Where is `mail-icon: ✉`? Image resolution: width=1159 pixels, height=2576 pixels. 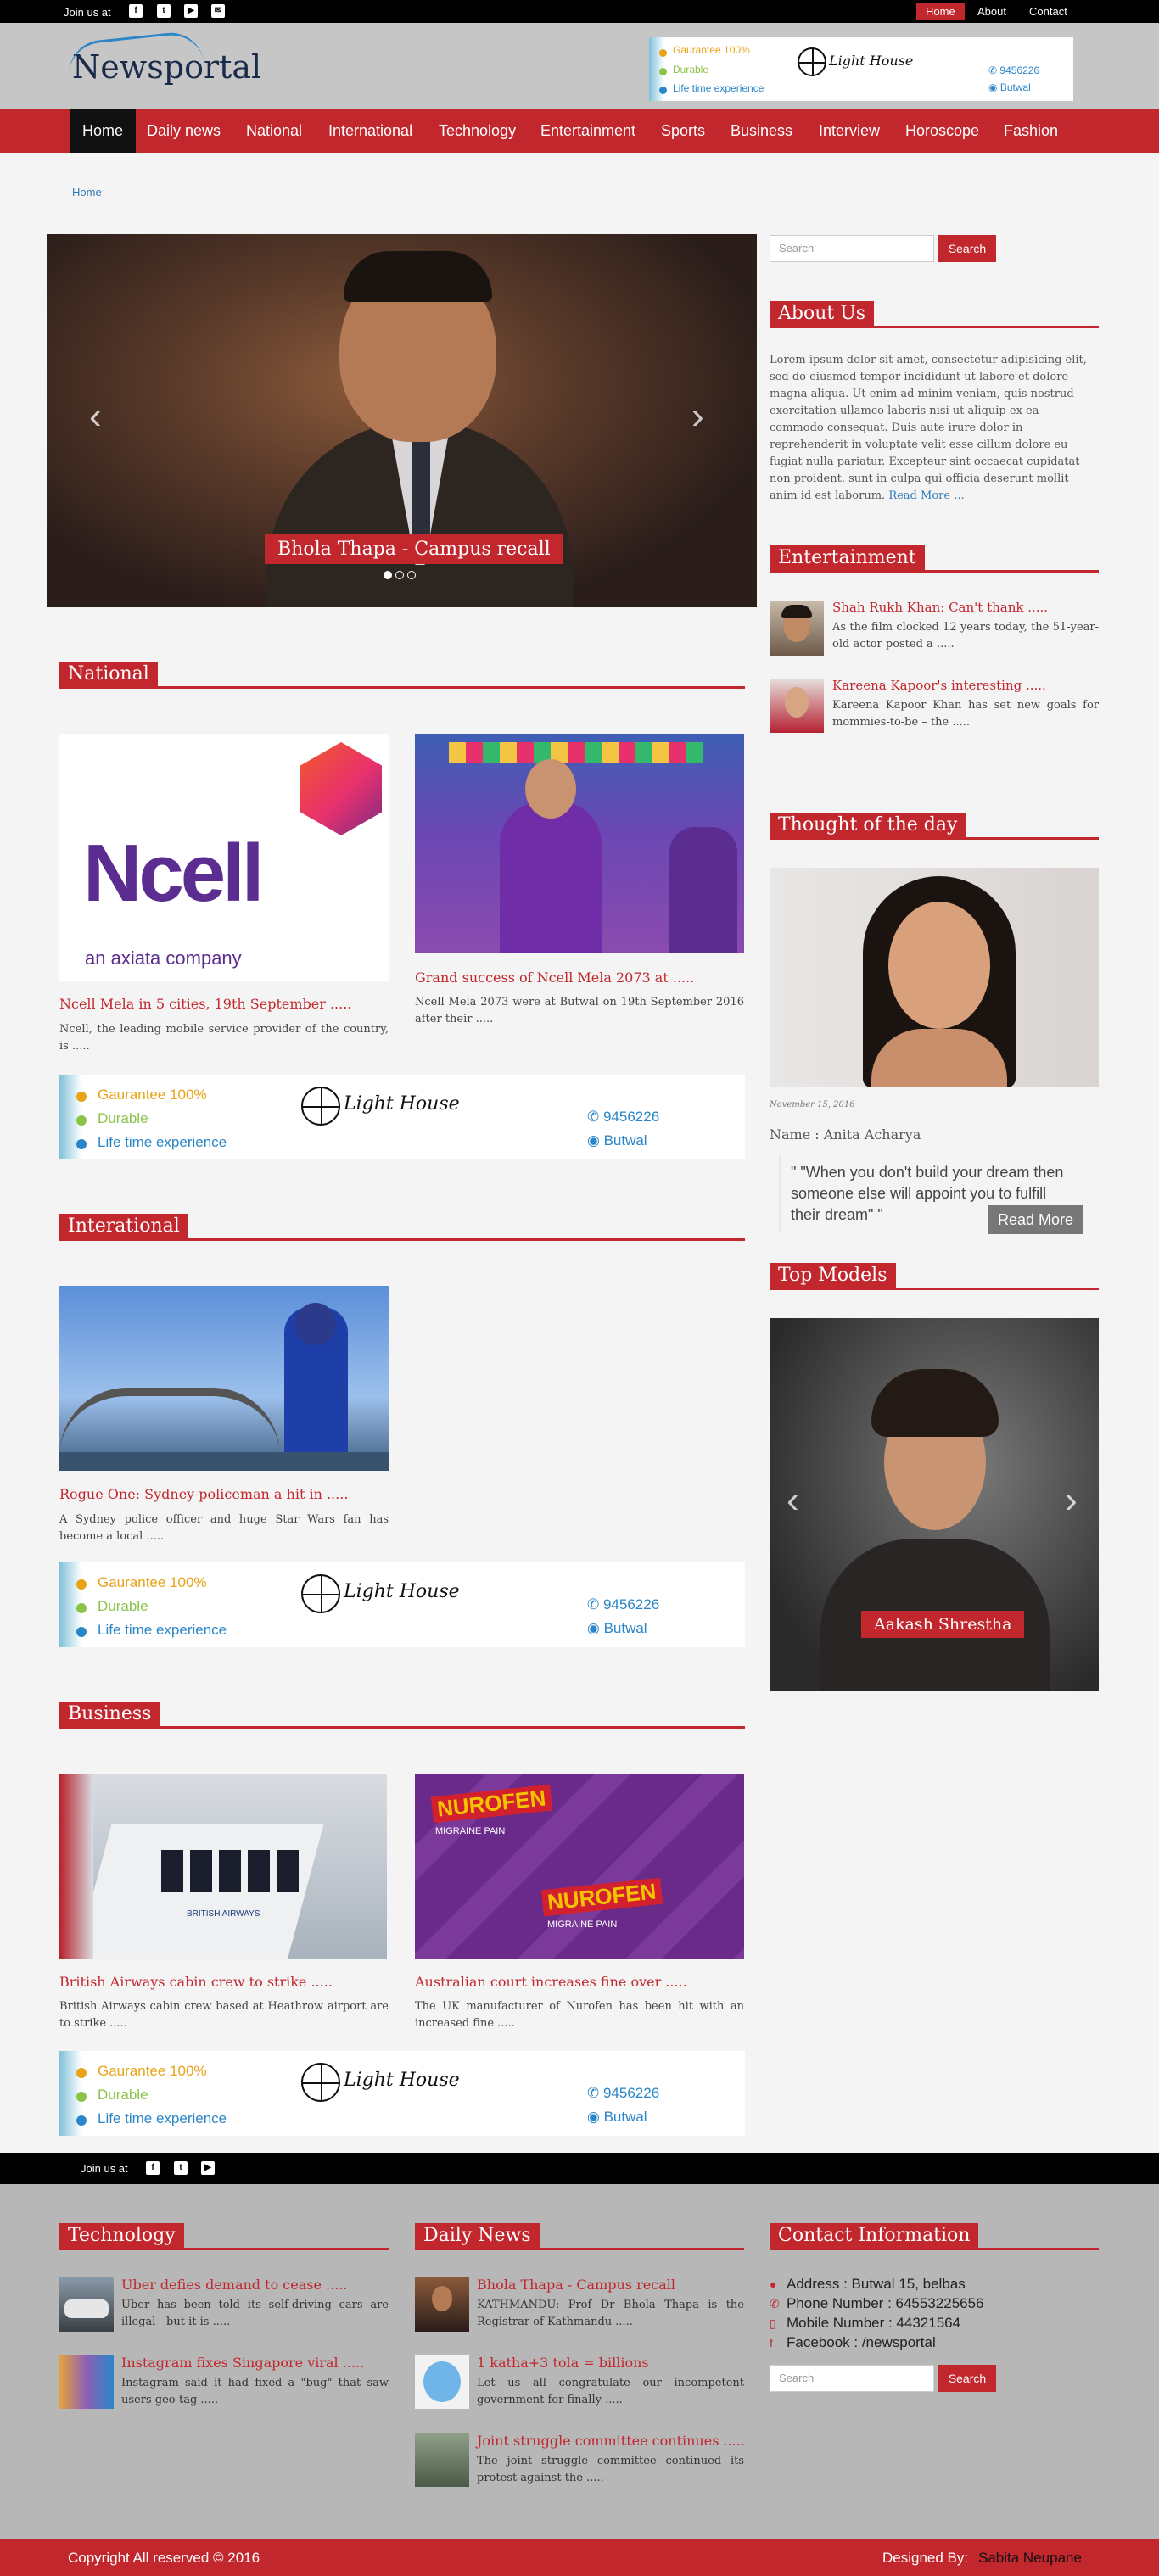
mail-icon: ✉ is located at coordinates (218, 11).